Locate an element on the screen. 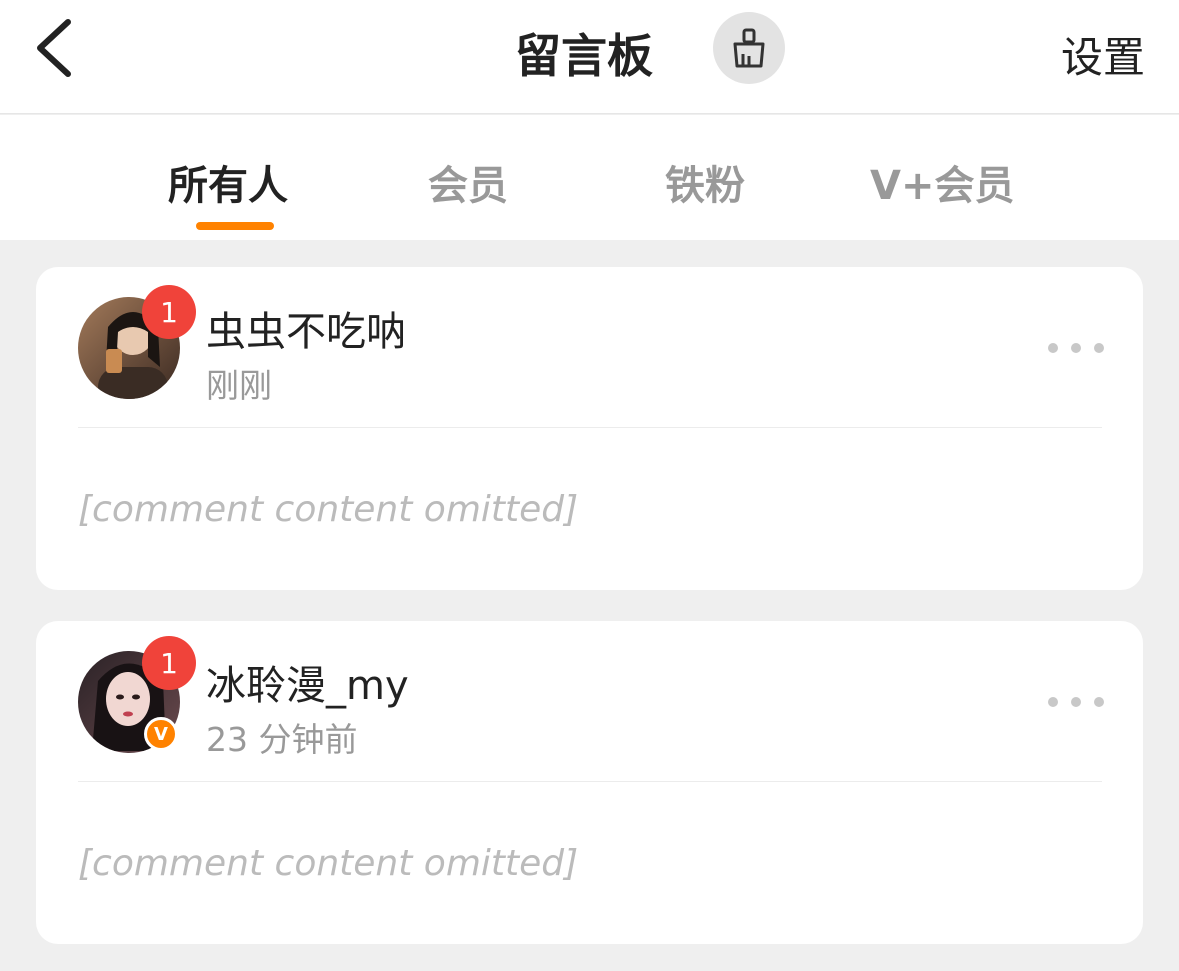 The height and width of the screenshot is (971, 1179). tab-members: 会员 is located at coordinates (468, 182).